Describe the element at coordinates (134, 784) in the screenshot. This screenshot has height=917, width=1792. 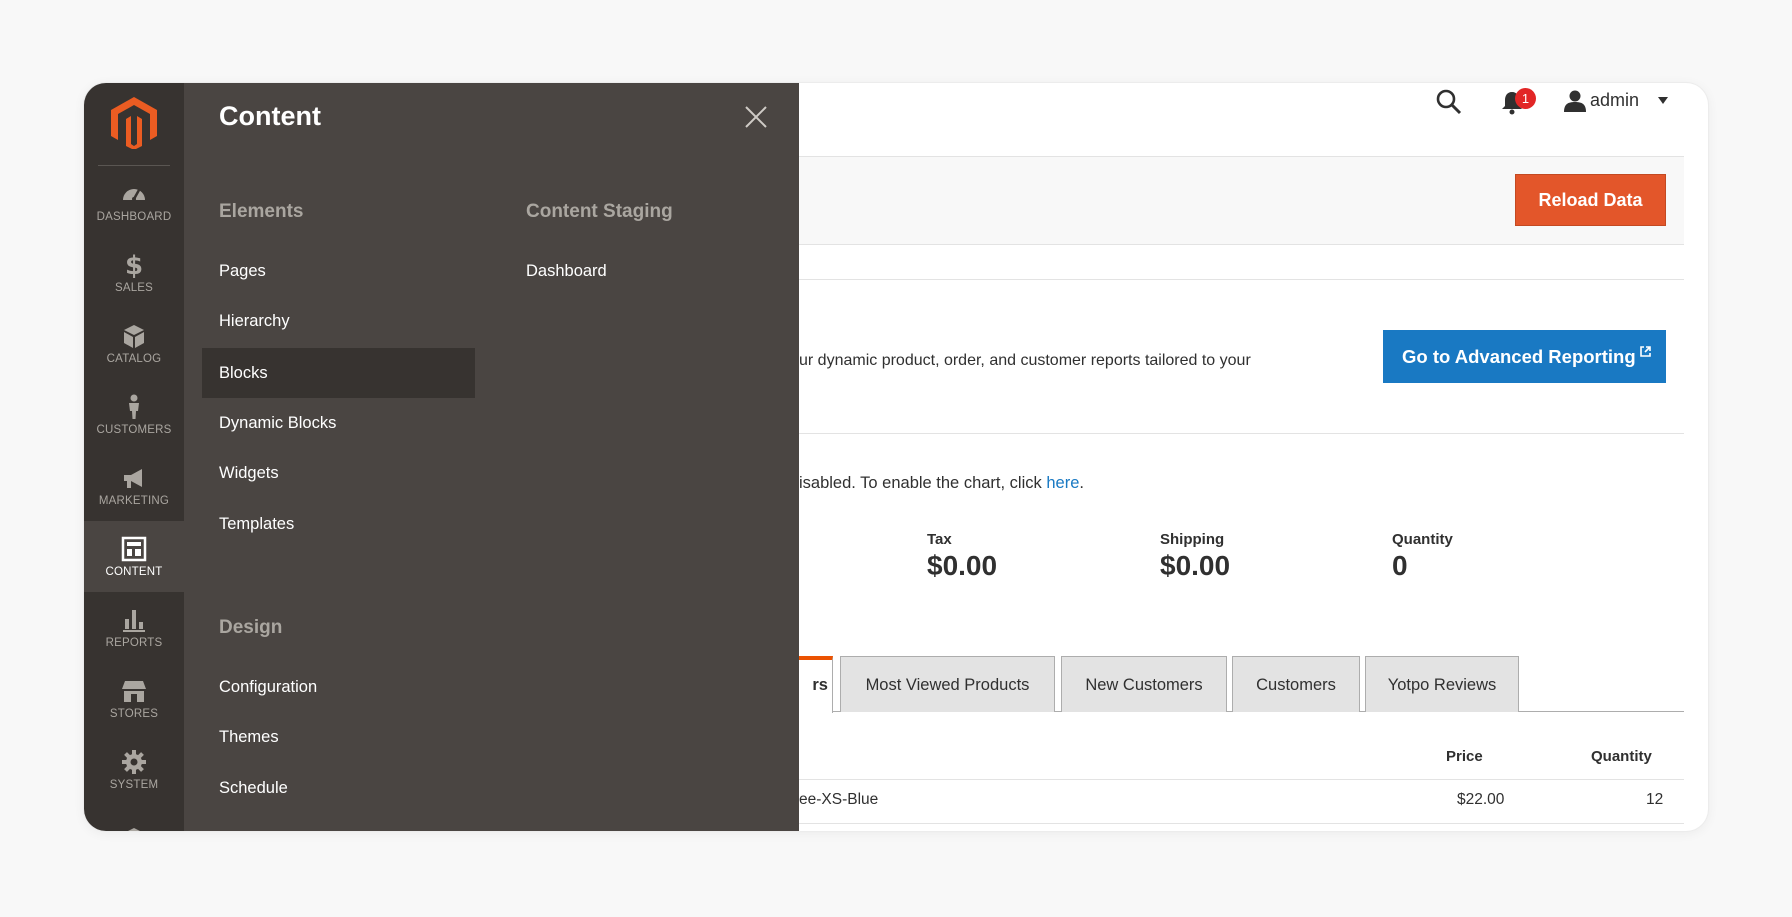
I see `nav-label: SYSTEM` at that location.